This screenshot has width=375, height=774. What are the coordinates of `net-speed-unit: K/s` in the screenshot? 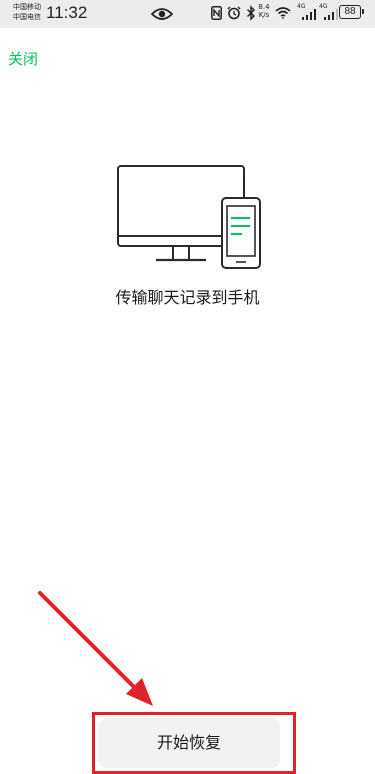 It's located at (264, 15).